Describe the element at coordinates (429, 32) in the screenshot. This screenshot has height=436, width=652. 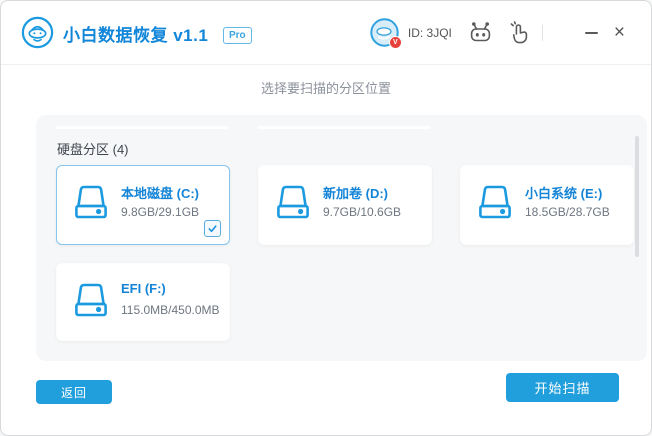
I see `user-id: ID: 3JQI` at that location.